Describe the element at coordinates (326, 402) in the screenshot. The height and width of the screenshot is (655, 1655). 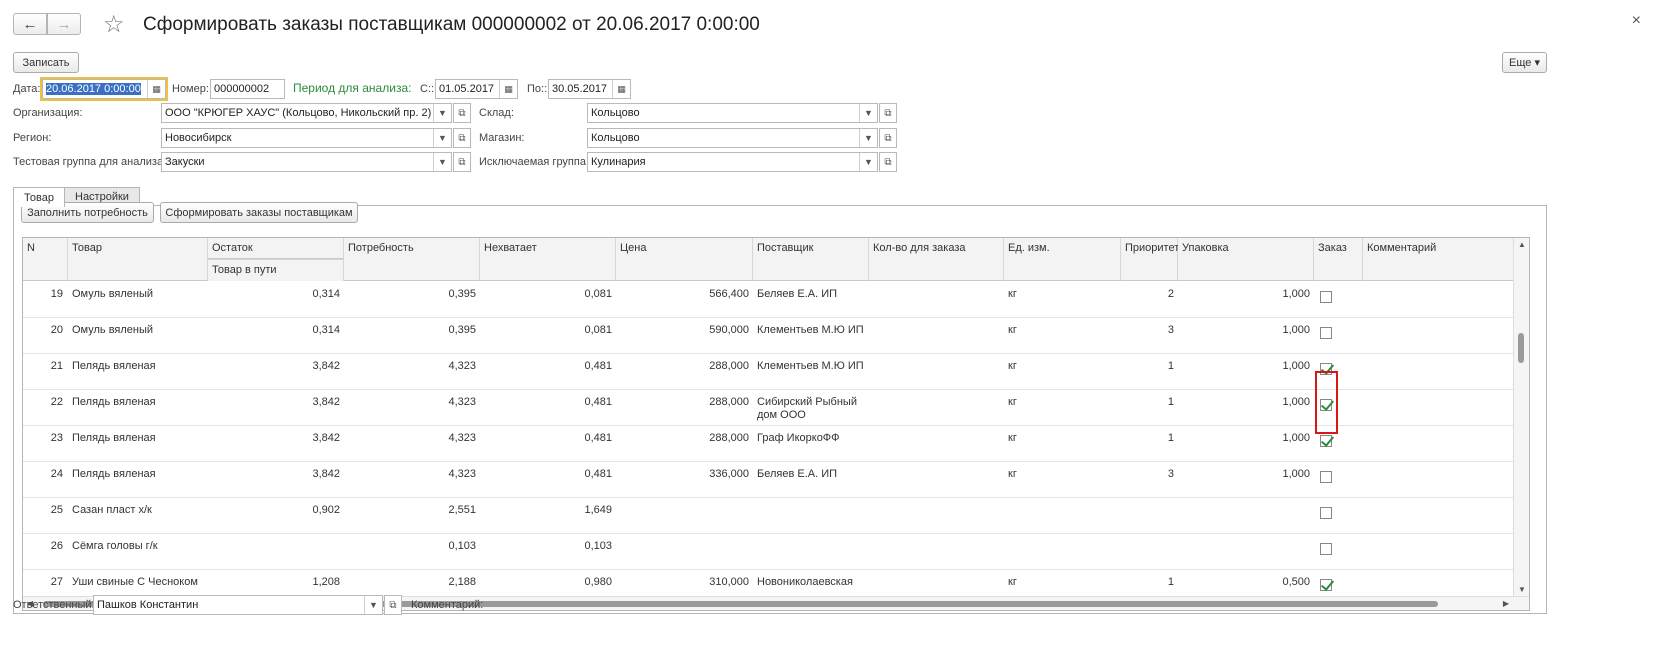
I see `cell-stock: 3,842` at that location.